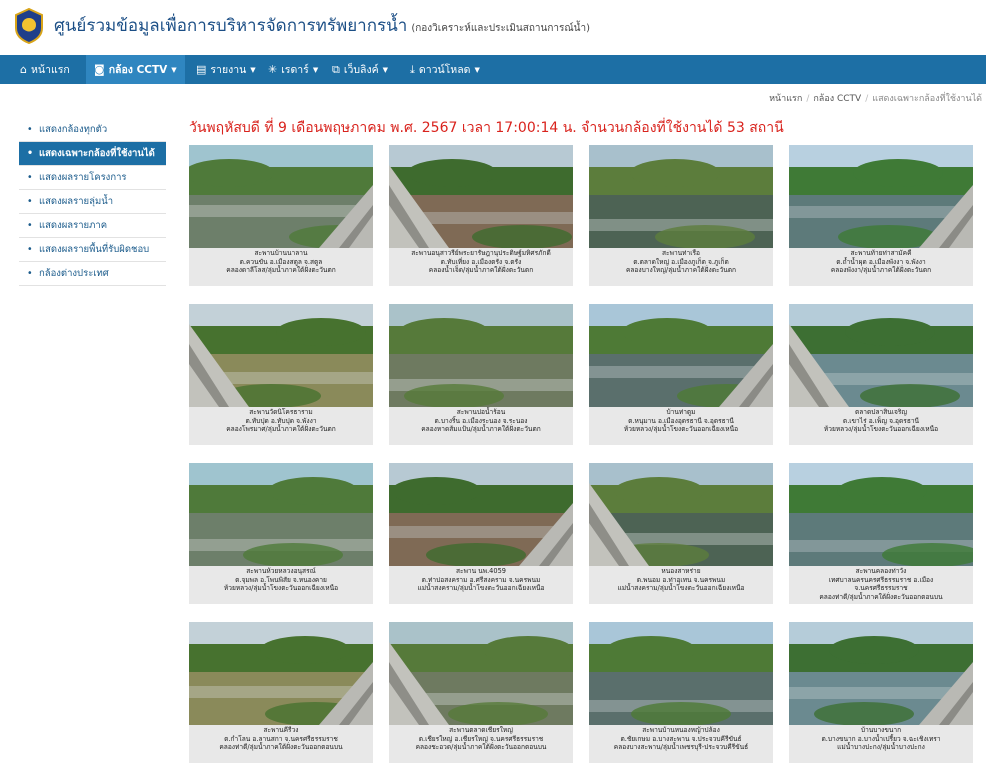 This screenshot has width=986, height=771. I want to click on sidebar-item-by-region: แสดงผลรายภาค, so click(92, 226).